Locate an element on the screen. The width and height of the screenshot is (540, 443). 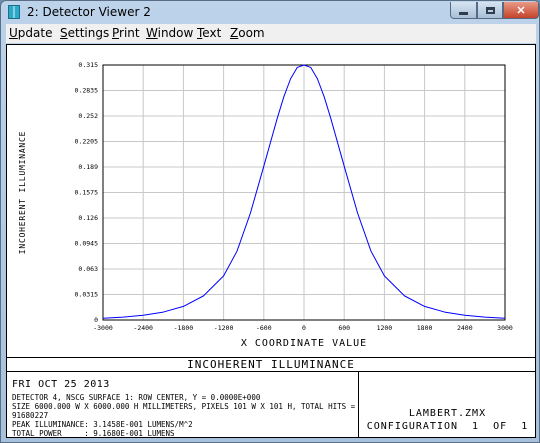
menu-text-label: ext is located at coordinates (212, 33).